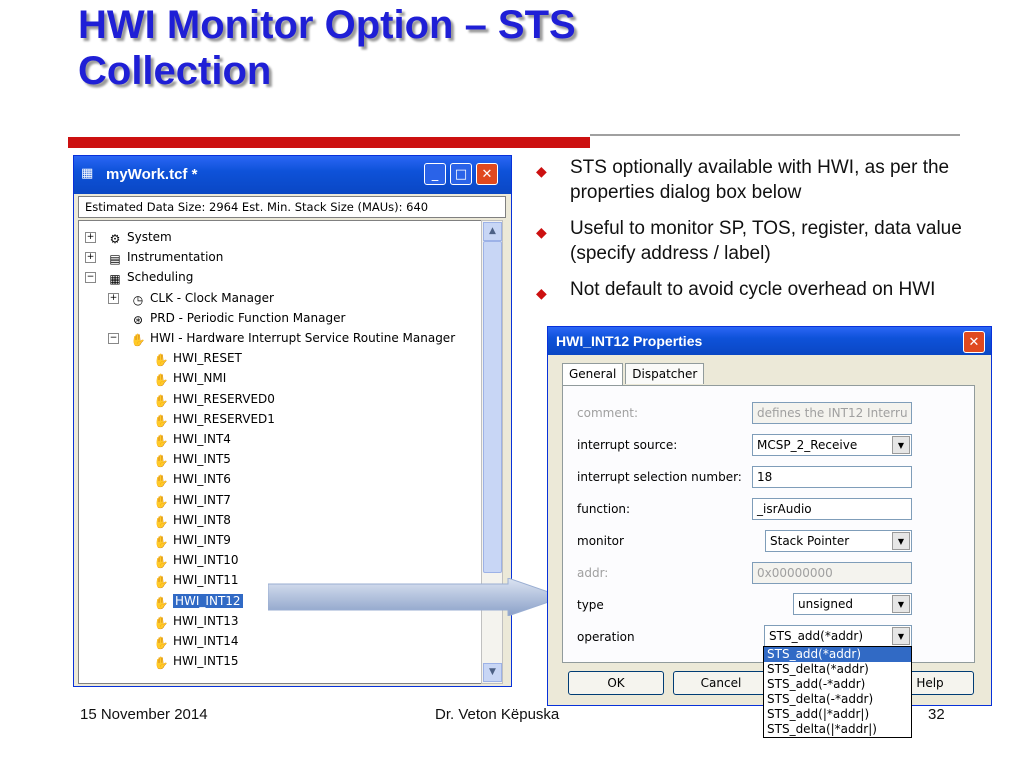 The height and width of the screenshot is (768, 1024). Describe the element at coordinates (775, 135) in the screenshot. I see `title-underline-gray` at that location.